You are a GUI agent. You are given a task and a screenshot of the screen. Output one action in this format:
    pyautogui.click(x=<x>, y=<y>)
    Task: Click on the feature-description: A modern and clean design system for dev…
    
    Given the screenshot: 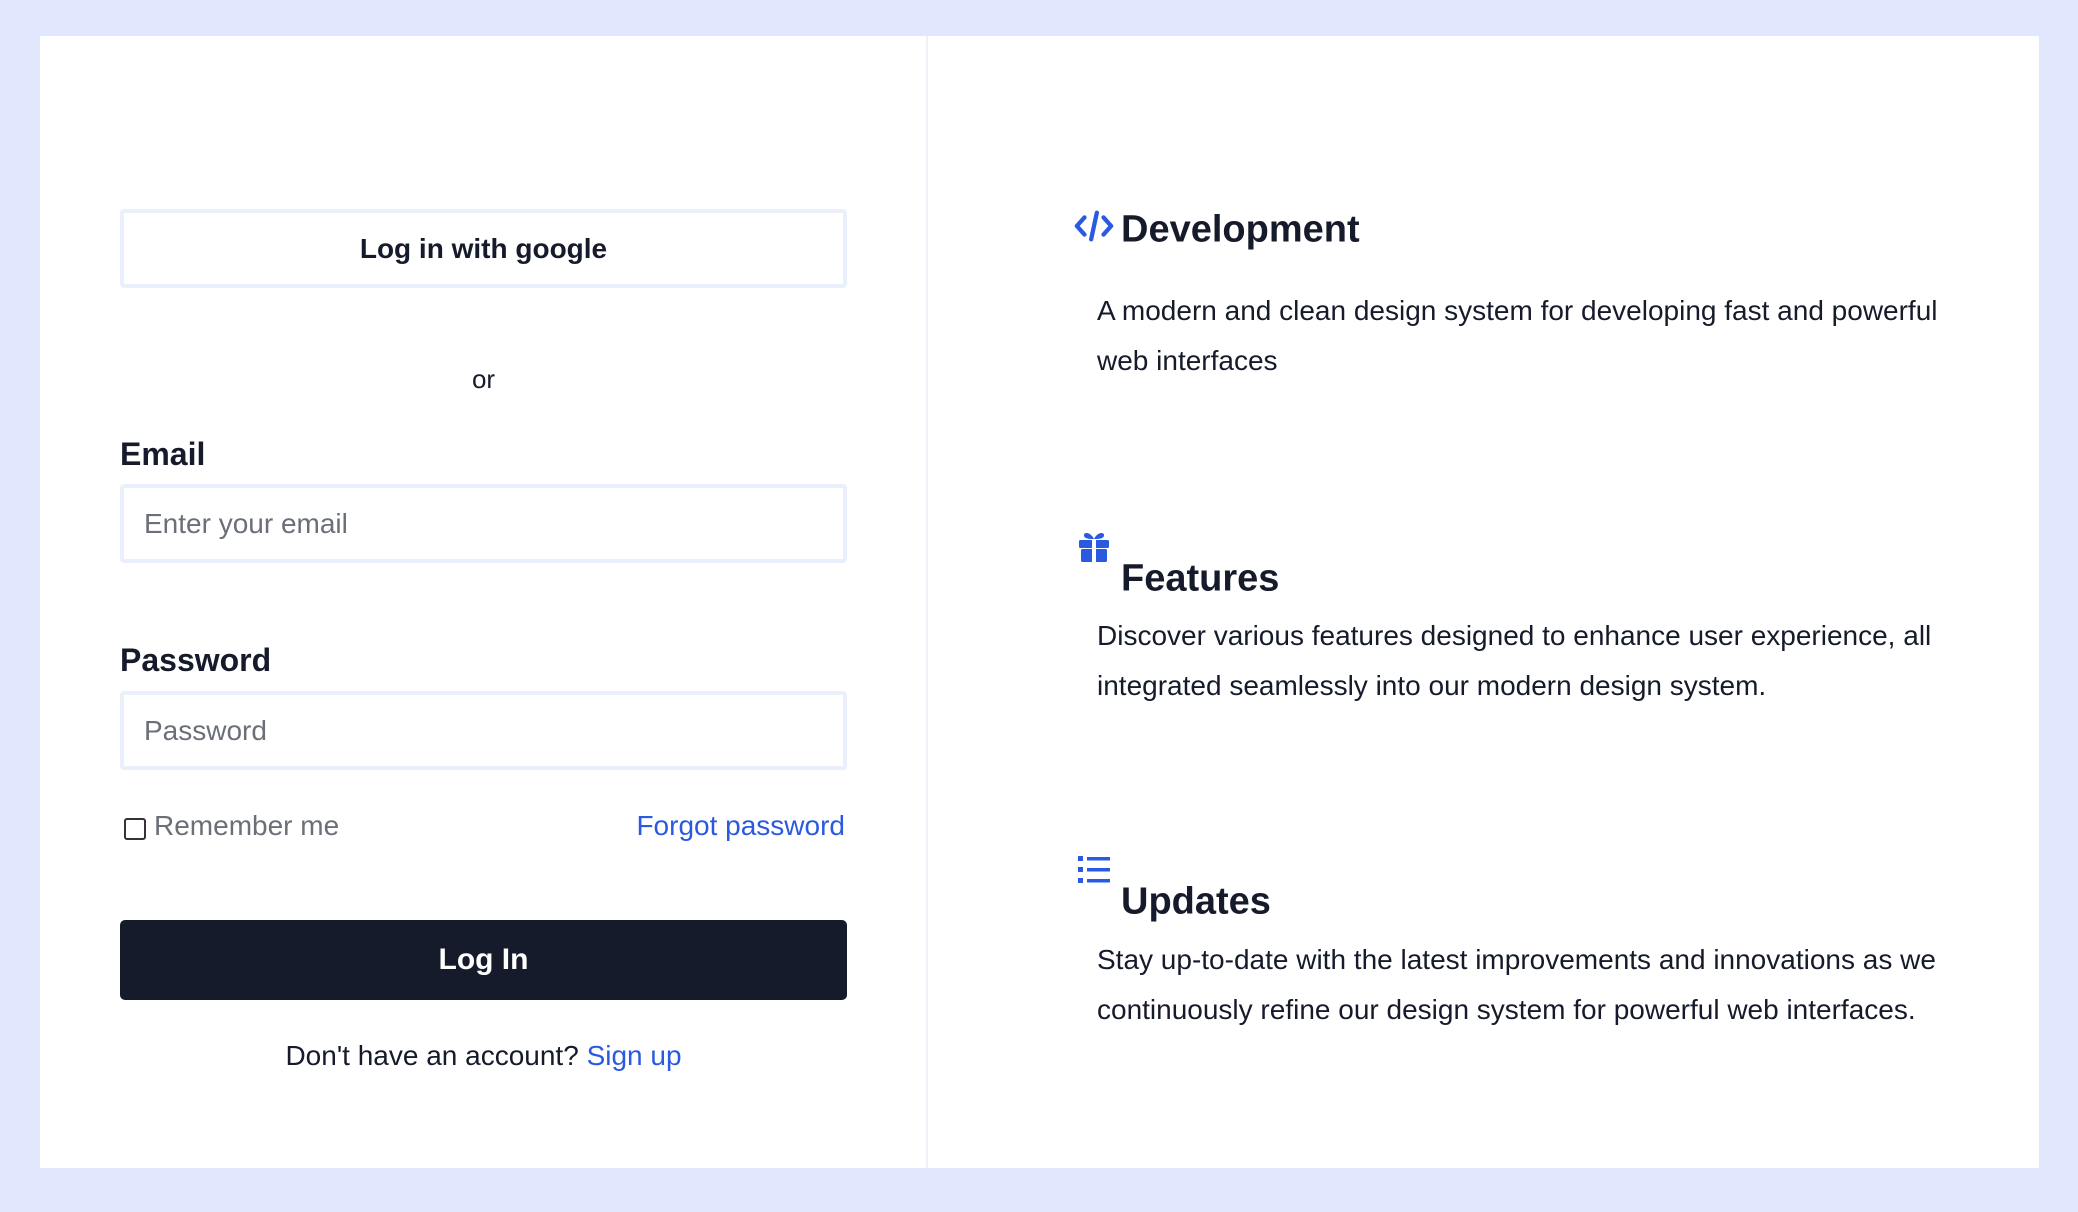 What is the action you would take?
    pyautogui.click(x=1517, y=335)
    